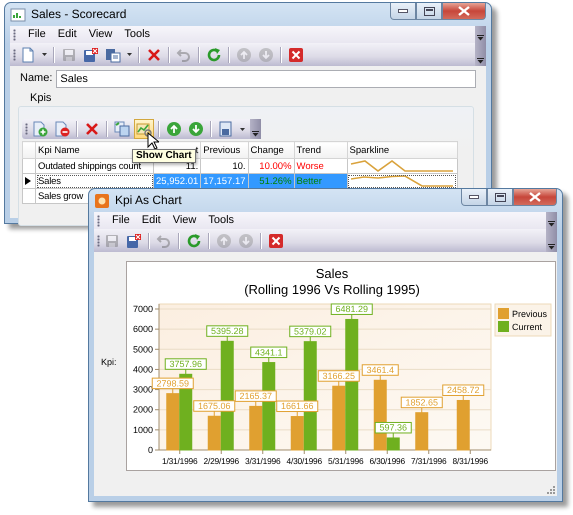  I want to click on data-label: 1661.66, so click(297, 409).